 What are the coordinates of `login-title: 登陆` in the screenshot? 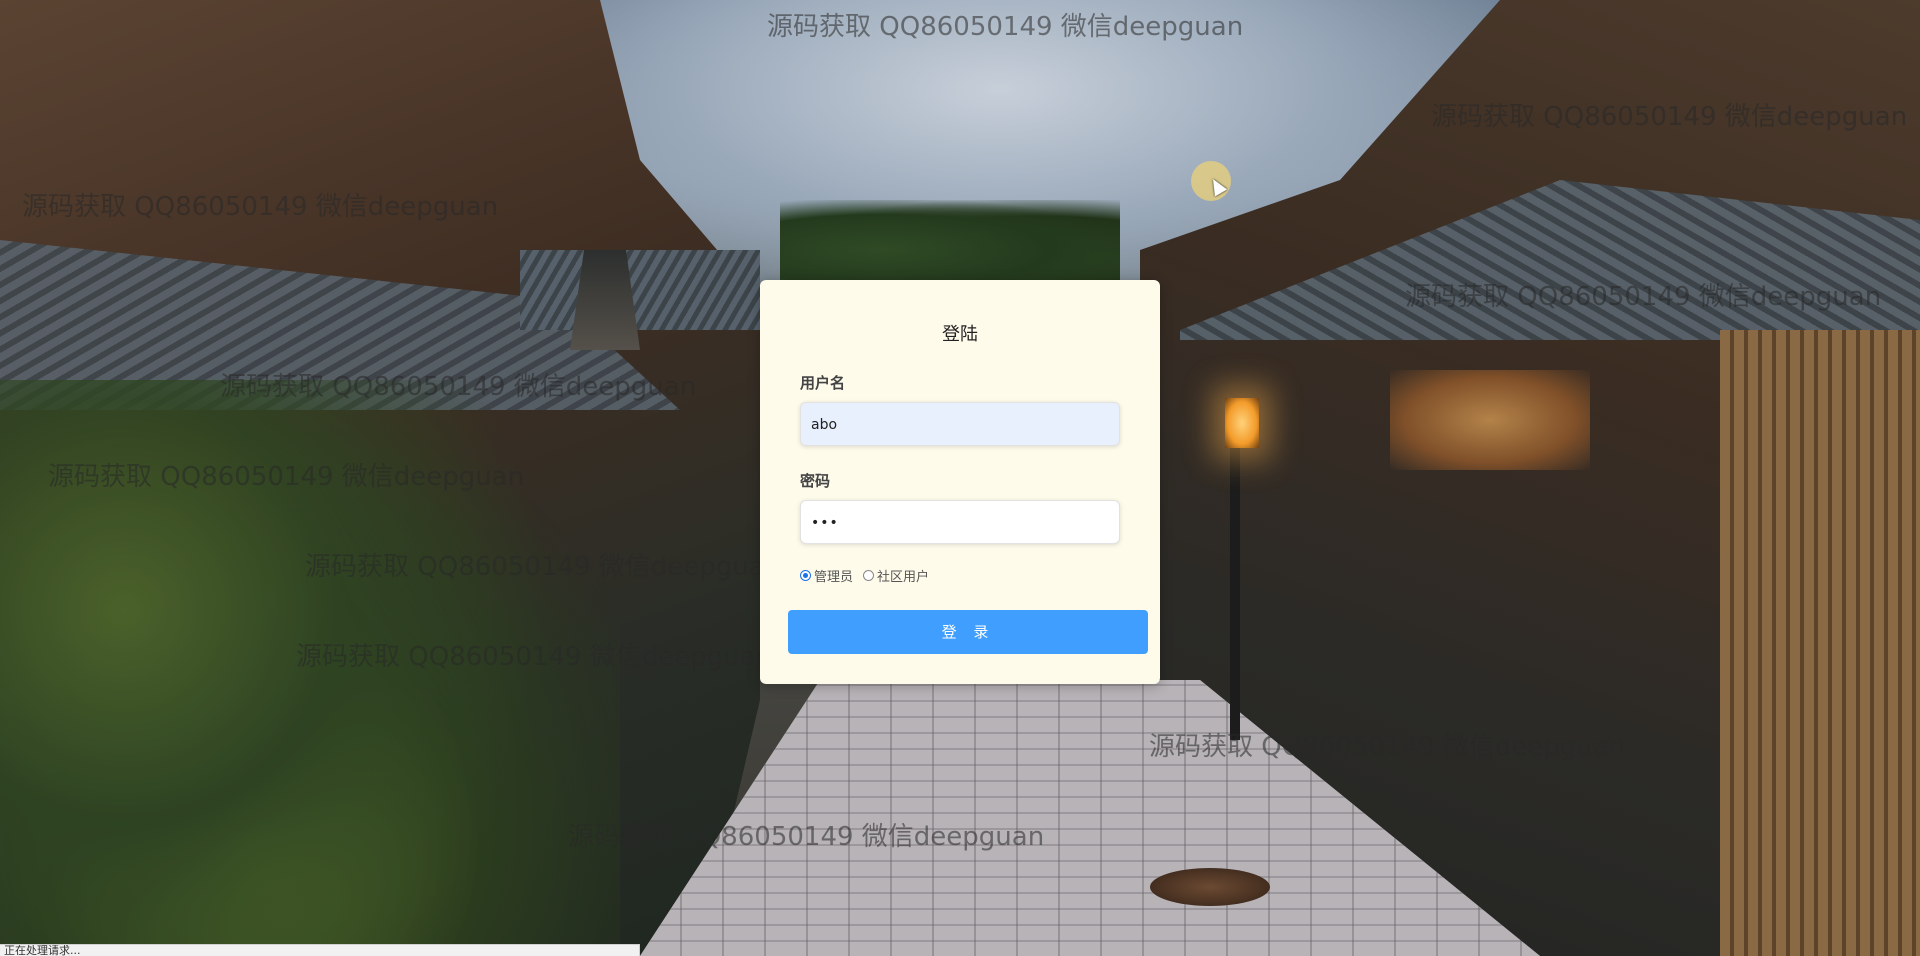 It's located at (960, 334).